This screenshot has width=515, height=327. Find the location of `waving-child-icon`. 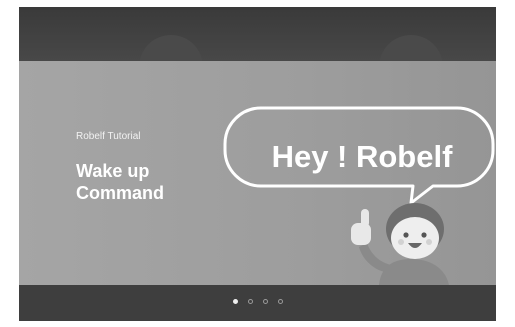

waving-child-icon is located at coordinates (400, 244).